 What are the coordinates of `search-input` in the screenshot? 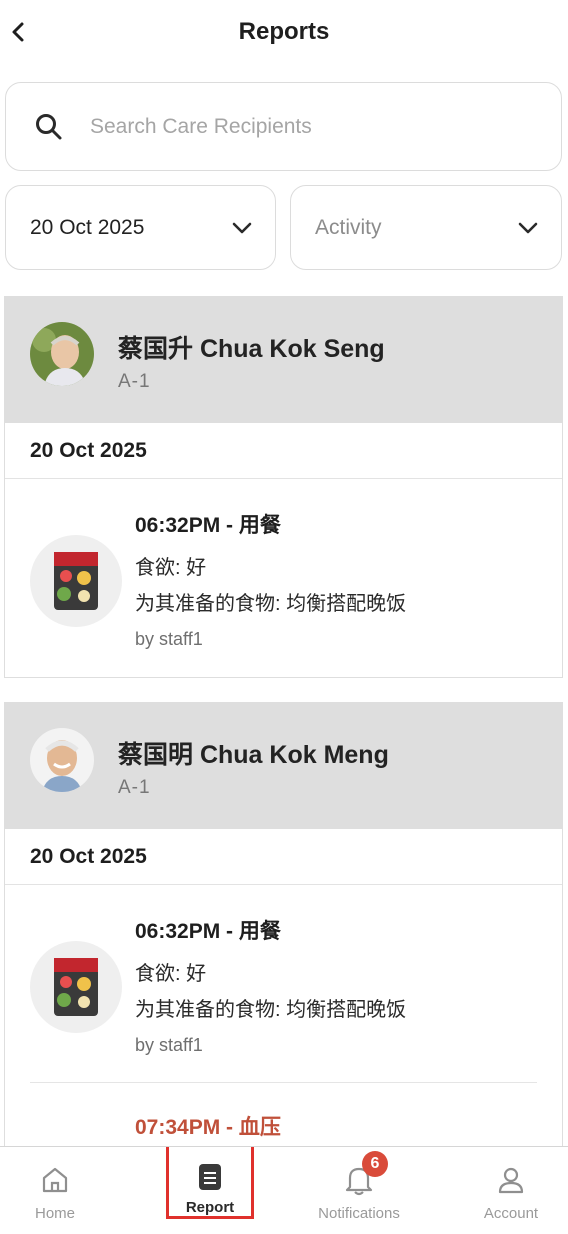 It's located at (305, 126).